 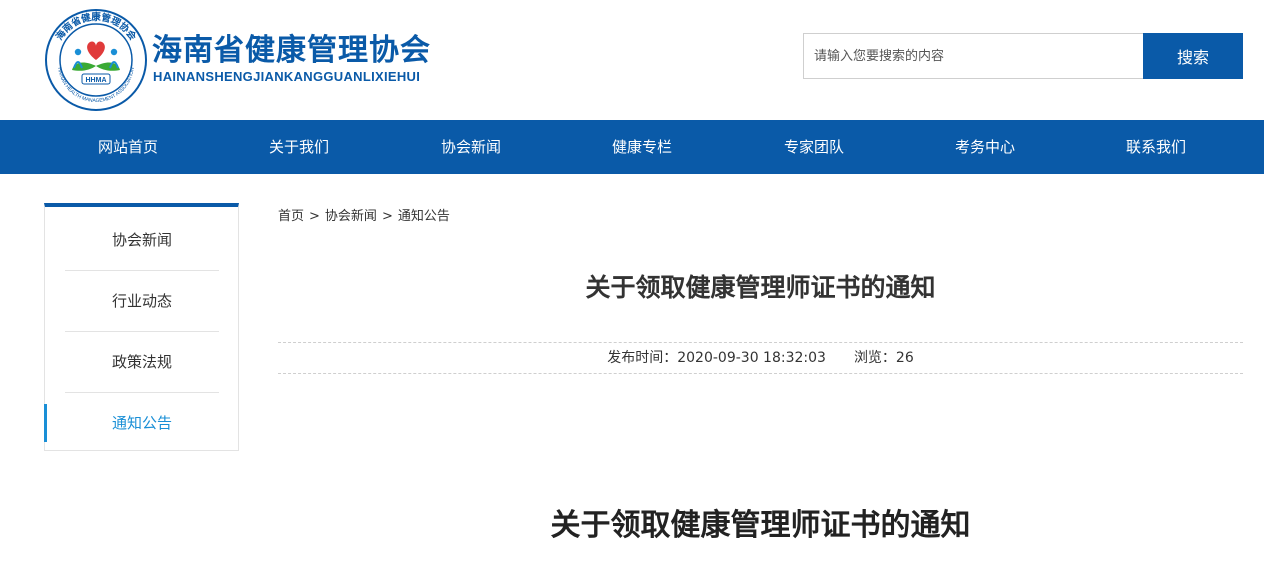 I want to click on content-heading: 关于领取健康管理师证书的通知, so click(x=760, y=525).